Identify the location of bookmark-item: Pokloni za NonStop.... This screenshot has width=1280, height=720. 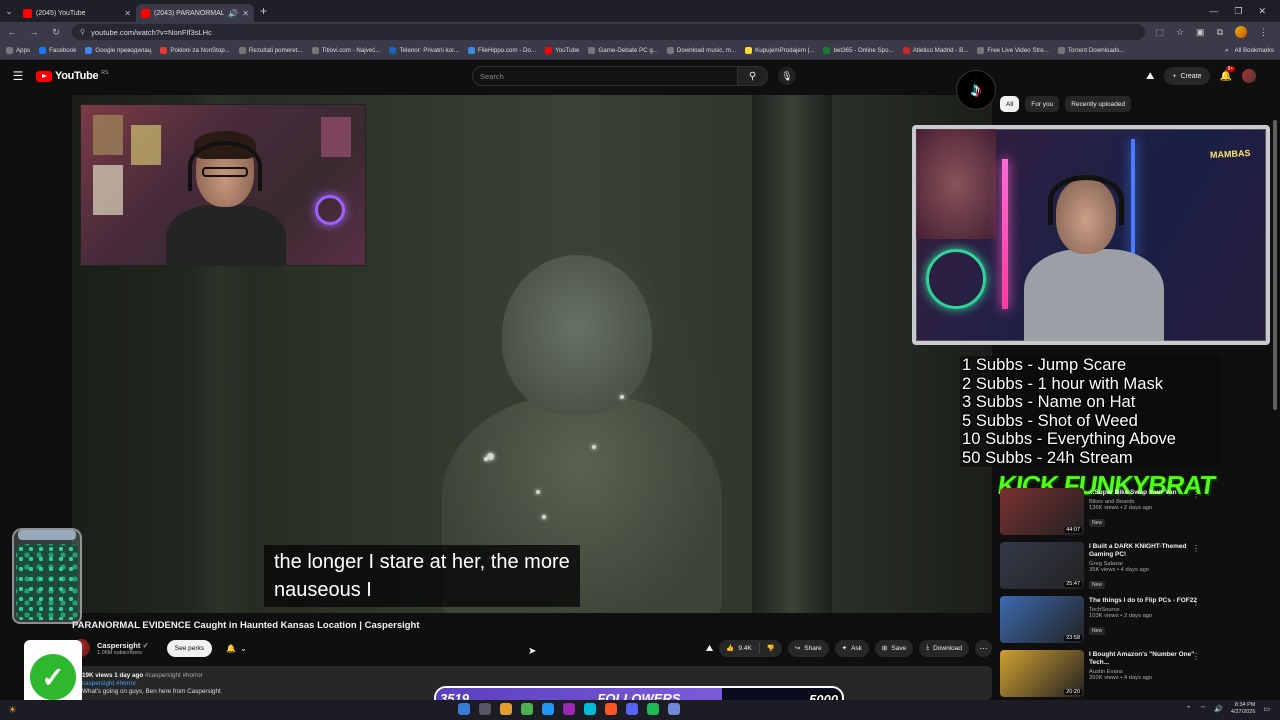
(195, 50).